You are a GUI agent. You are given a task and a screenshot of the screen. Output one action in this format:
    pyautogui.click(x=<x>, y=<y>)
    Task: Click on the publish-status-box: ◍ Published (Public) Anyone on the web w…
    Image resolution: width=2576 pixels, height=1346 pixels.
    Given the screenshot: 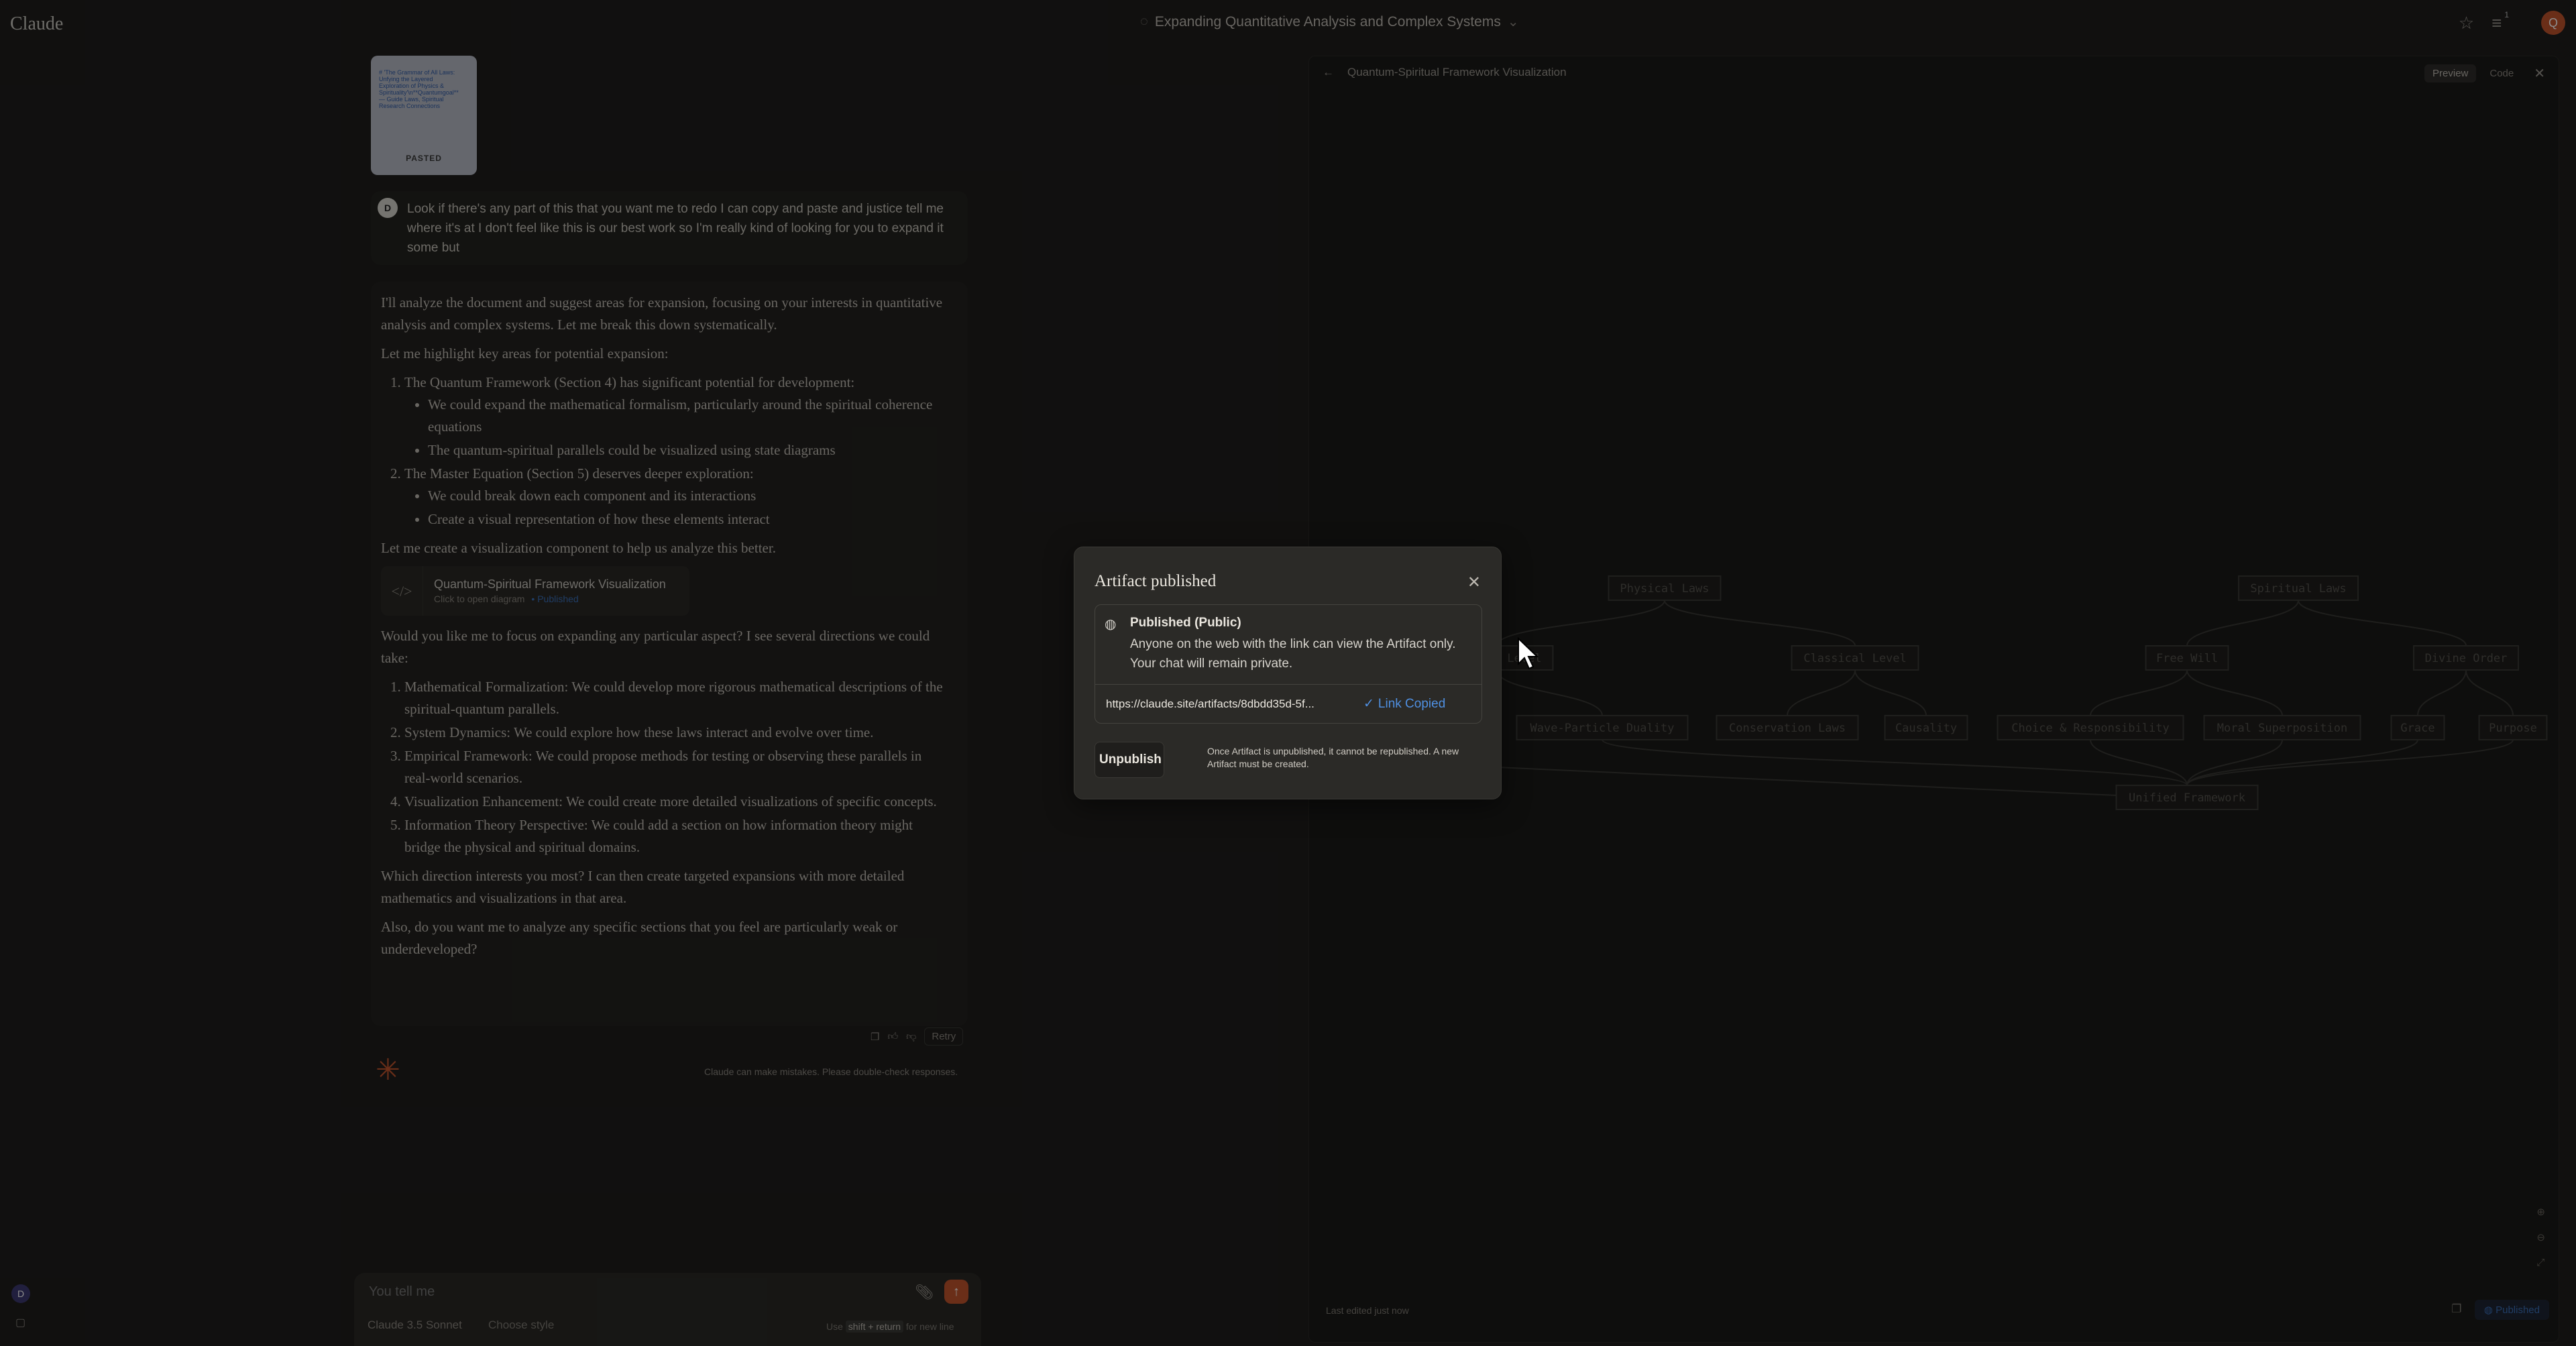 What is the action you would take?
    pyautogui.click(x=1288, y=664)
    